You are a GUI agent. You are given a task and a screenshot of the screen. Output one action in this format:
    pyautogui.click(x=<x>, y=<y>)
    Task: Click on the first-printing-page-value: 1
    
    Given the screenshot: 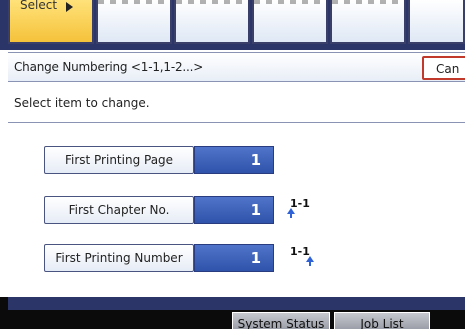 What is the action you would take?
    pyautogui.click(x=234, y=160)
    